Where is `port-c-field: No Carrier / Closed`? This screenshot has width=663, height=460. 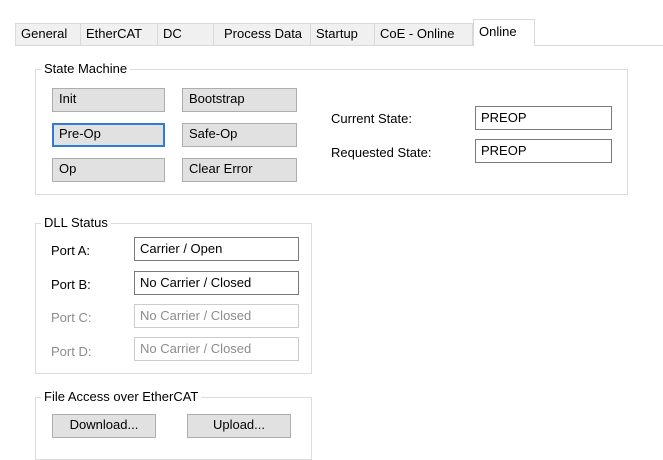
port-c-field: No Carrier / Closed is located at coordinates (216, 316).